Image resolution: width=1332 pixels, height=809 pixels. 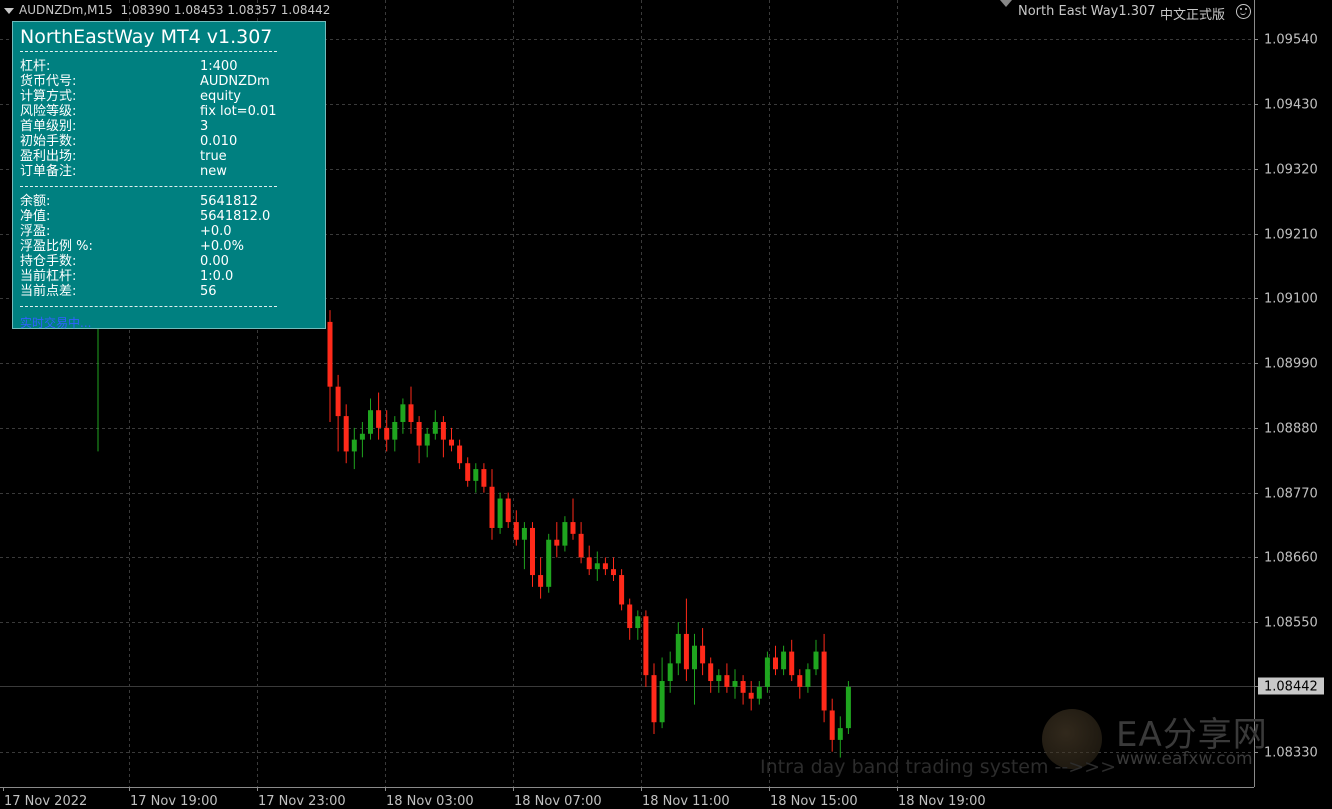 What do you see at coordinates (213, 171) in the screenshot?
I see `info-value: new` at bounding box center [213, 171].